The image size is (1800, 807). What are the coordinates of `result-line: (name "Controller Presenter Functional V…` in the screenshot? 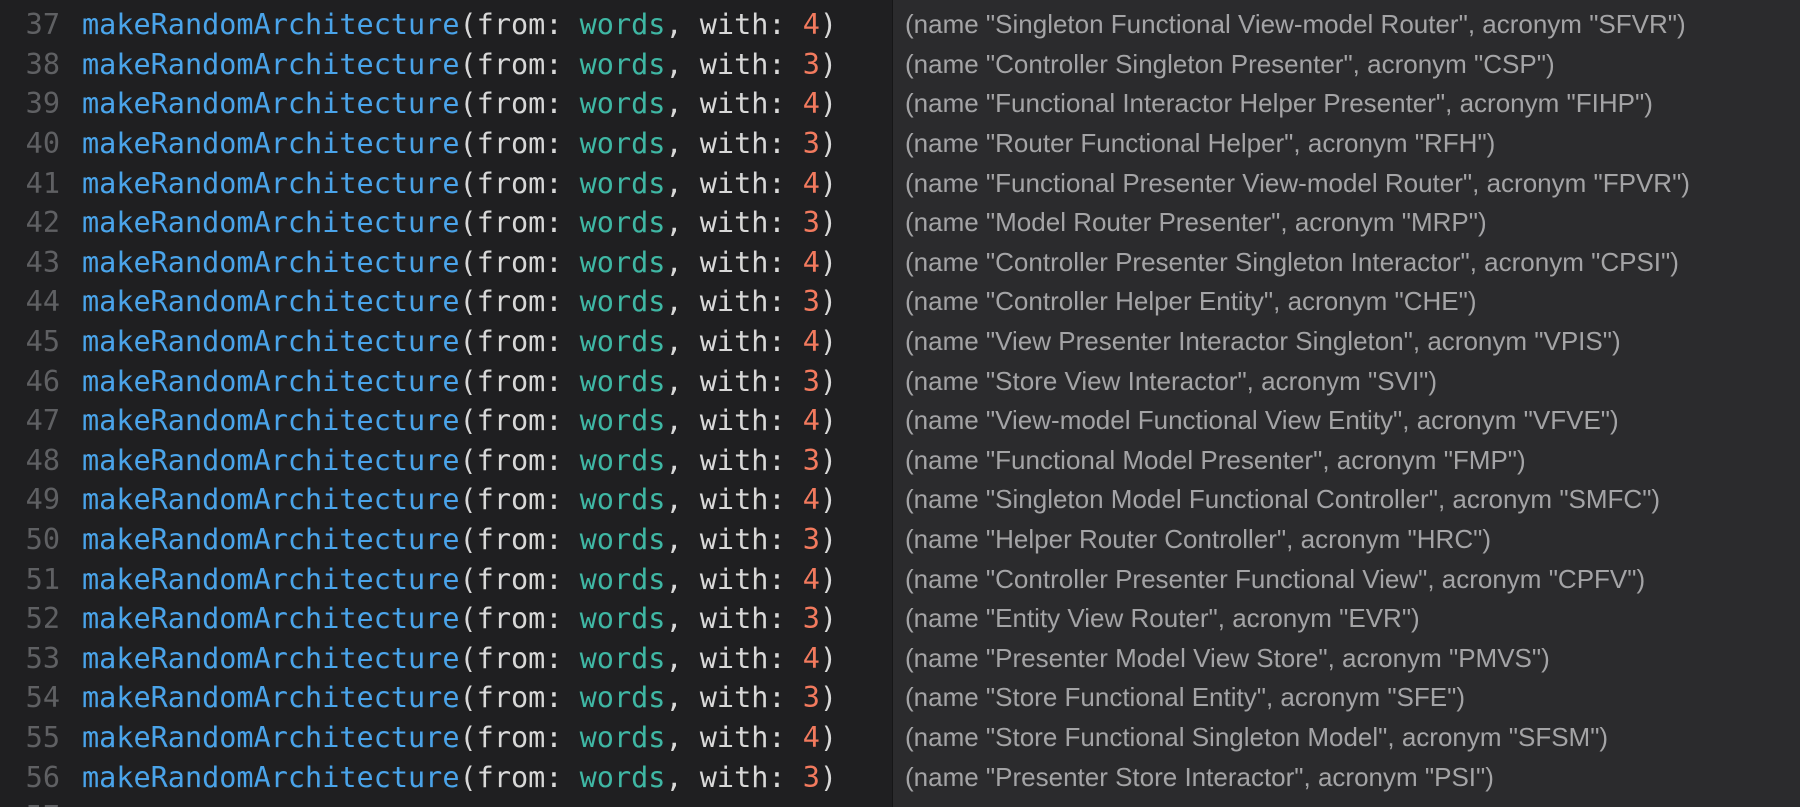 It's located at (1346, 579).